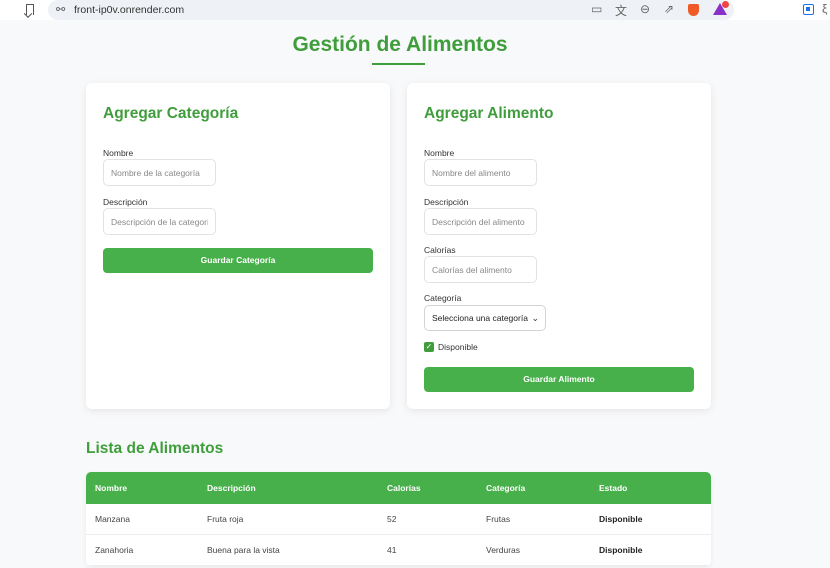 The image size is (830, 568). I want to click on cell-name: Manzana, so click(112, 519).